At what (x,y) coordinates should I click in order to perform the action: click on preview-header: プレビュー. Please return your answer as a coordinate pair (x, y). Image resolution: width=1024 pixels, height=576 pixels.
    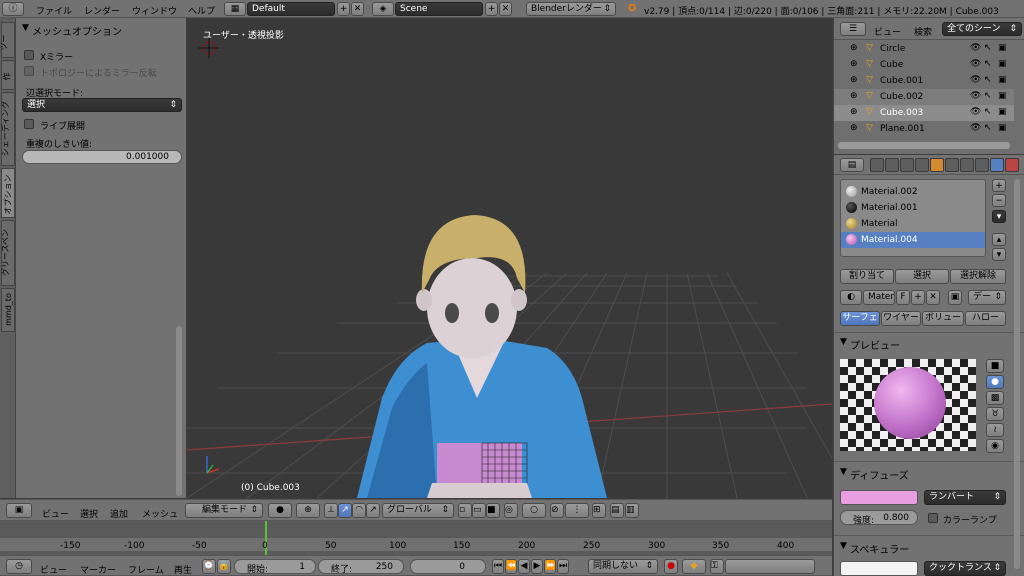
    Looking at the image, I should click on (875, 344).